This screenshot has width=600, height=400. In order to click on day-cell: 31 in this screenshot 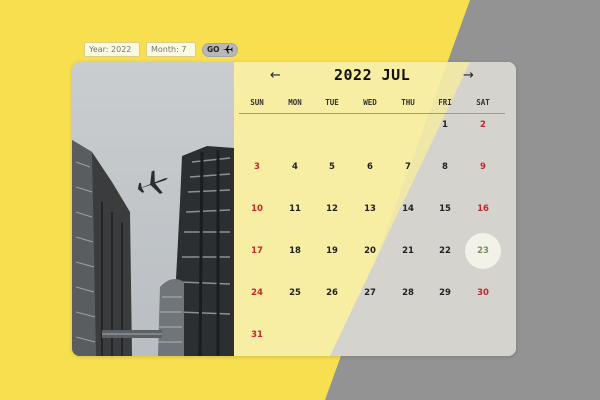, I will do `click(257, 335)`.